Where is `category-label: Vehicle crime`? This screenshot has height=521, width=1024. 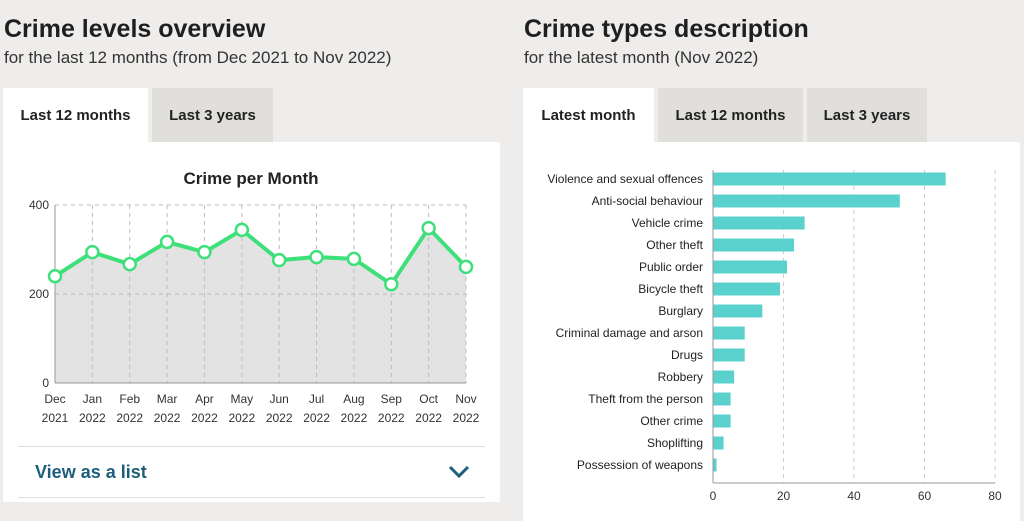
category-label: Vehicle crime is located at coordinates (668, 223).